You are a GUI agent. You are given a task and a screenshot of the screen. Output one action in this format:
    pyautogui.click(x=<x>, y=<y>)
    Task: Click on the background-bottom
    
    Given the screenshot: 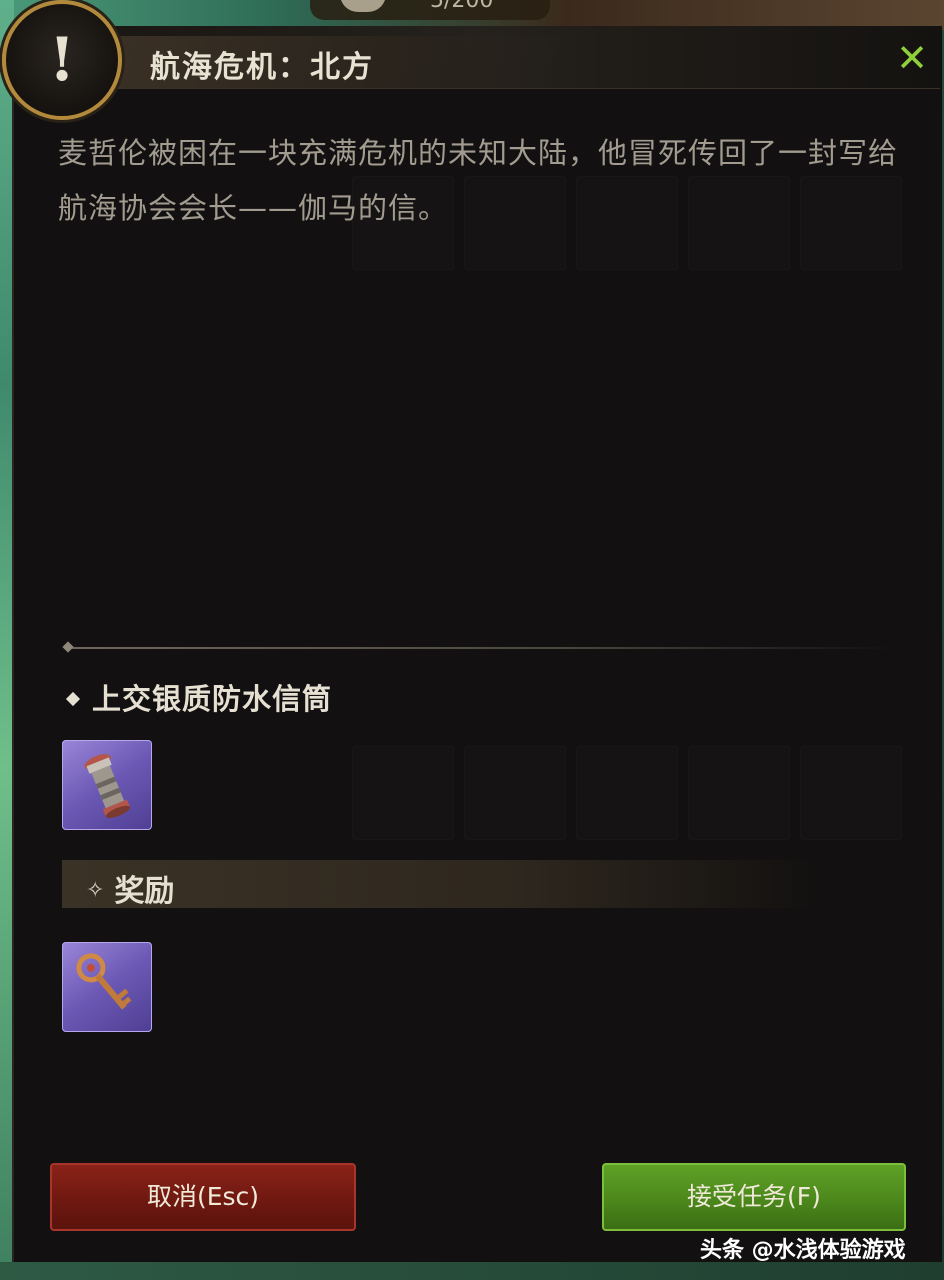 What is the action you would take?
    pyautogui.click(x=472, y=1271)
    